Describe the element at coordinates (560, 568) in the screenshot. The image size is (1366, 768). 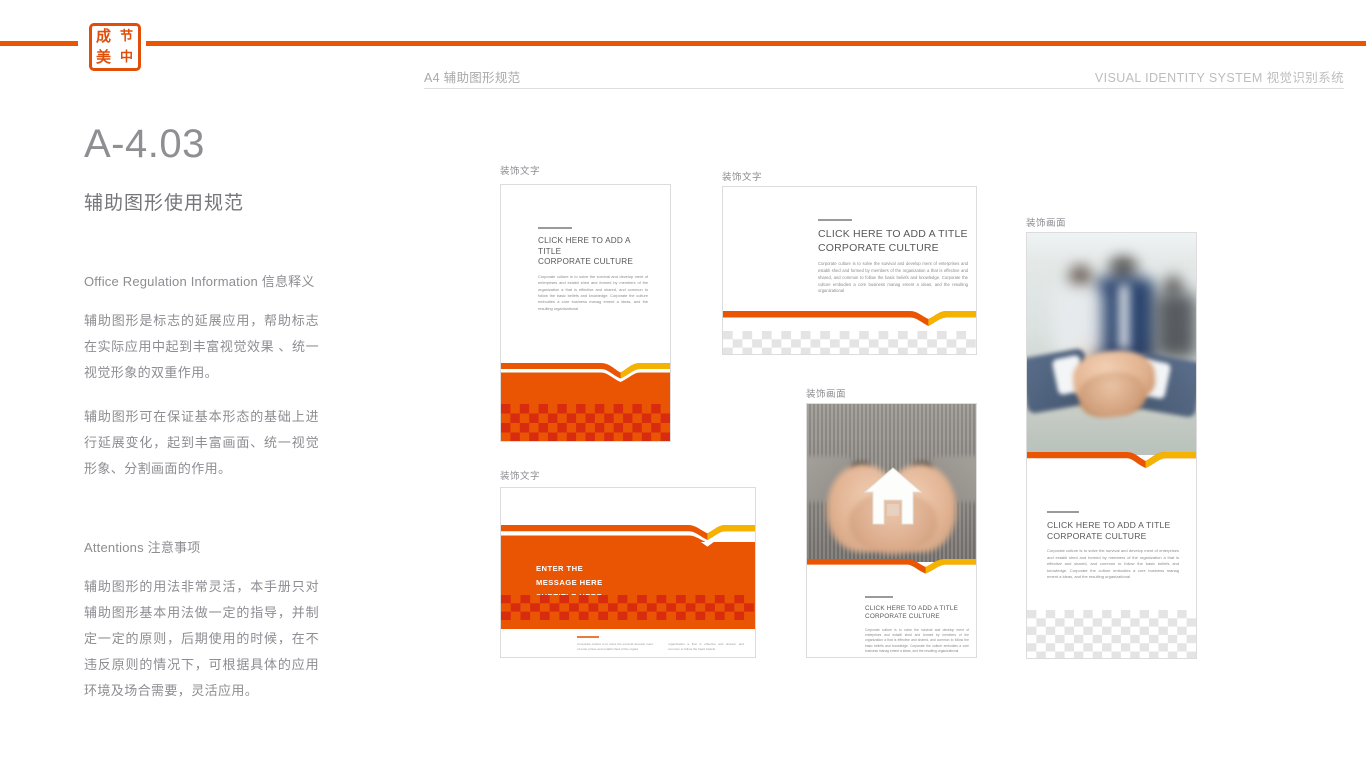
I see `card3-message-line1: ENTER THE` at that location.